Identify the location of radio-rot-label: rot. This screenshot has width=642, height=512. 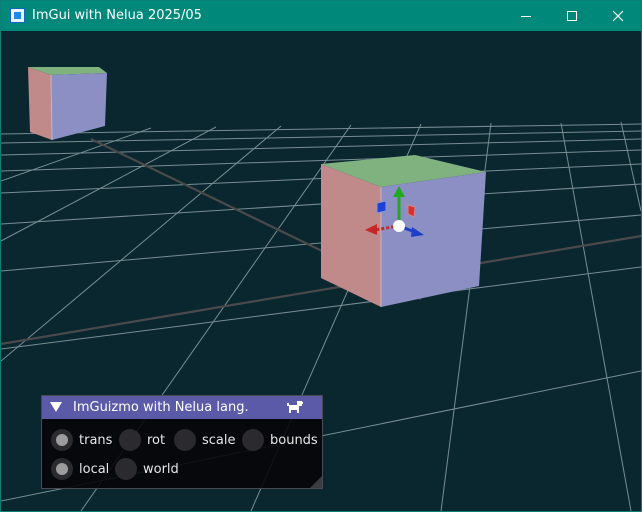
(156, 440).